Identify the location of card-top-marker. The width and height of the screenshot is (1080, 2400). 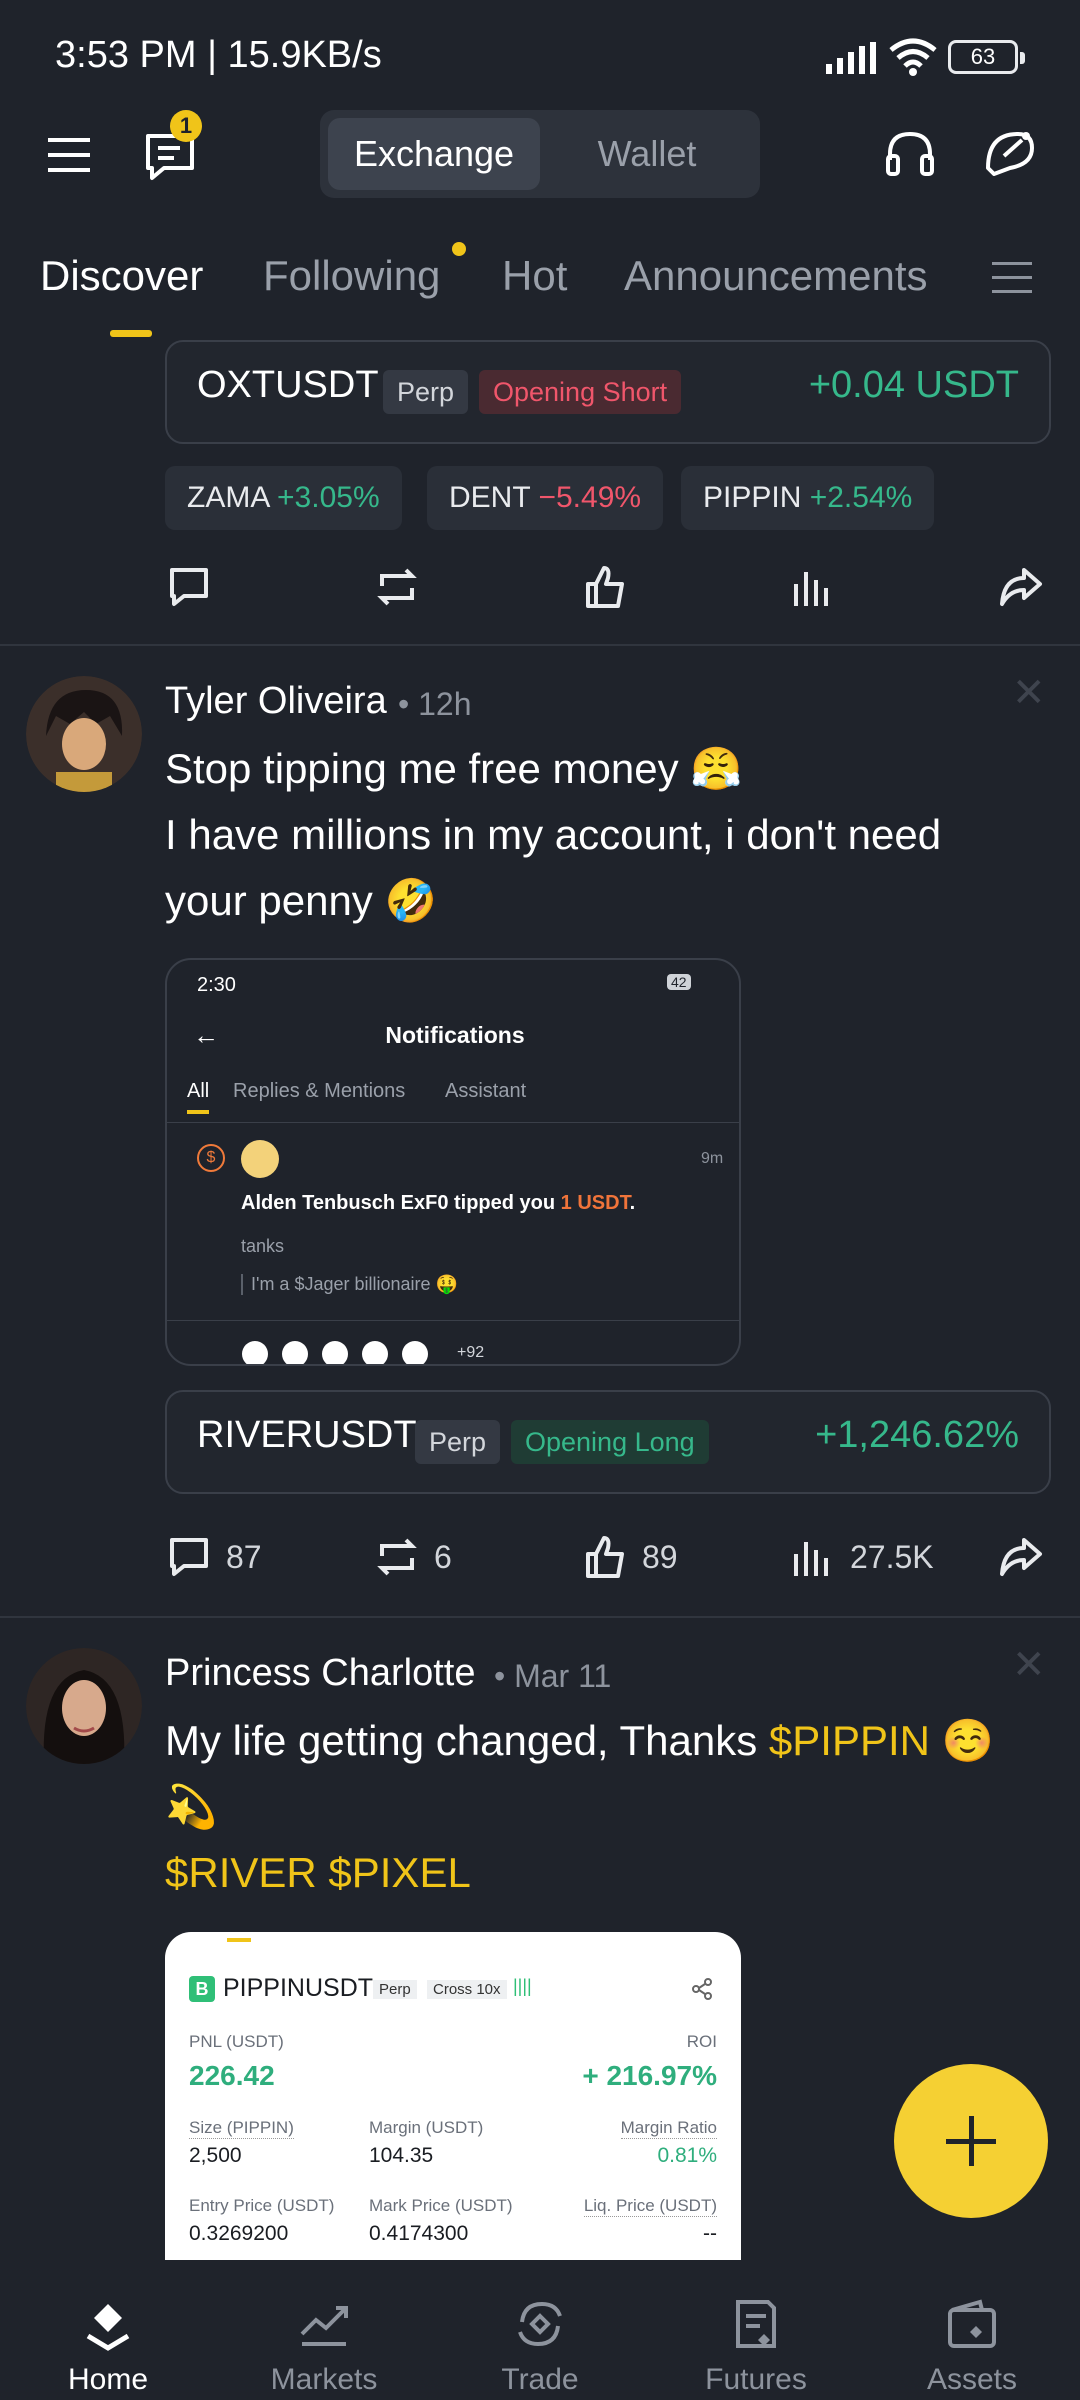
(239, 1940).